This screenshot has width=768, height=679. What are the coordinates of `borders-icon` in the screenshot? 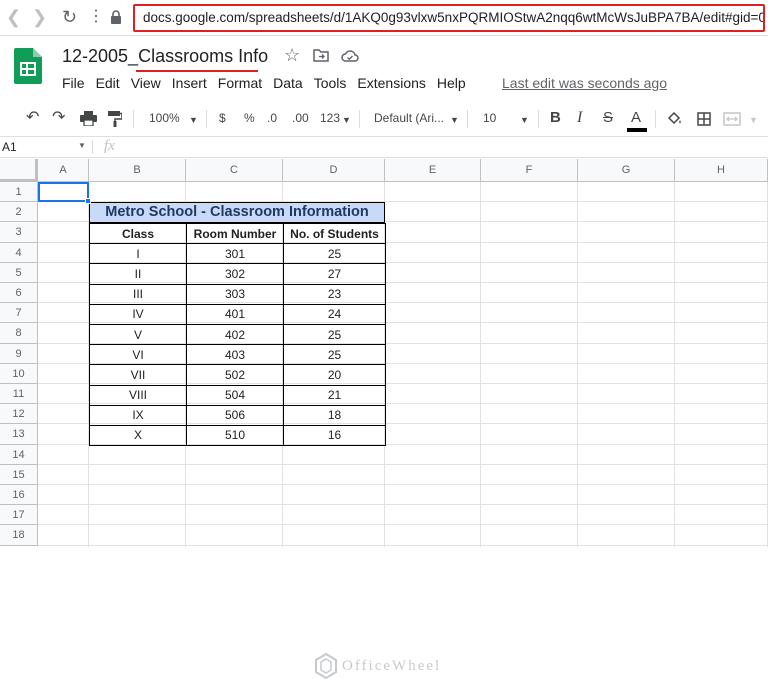 It's located at (704, 119).